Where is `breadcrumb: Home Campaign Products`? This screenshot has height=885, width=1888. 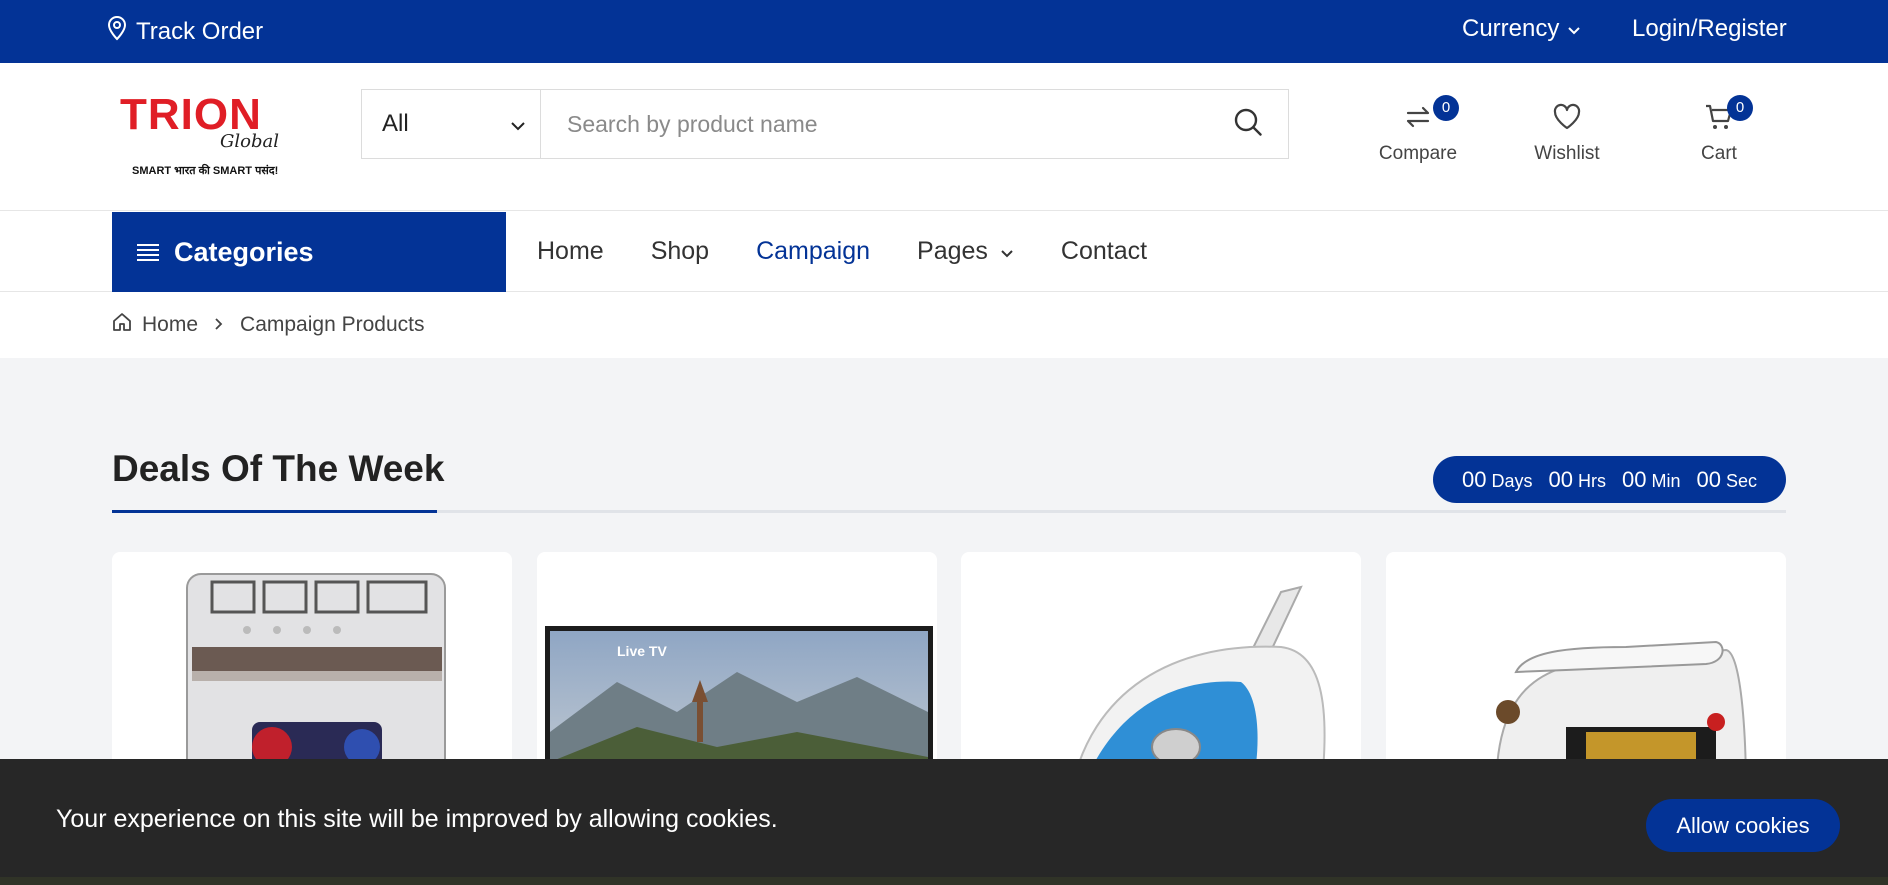 breadcrumb: Home Campaign Products is located at coordinates (268, 325).